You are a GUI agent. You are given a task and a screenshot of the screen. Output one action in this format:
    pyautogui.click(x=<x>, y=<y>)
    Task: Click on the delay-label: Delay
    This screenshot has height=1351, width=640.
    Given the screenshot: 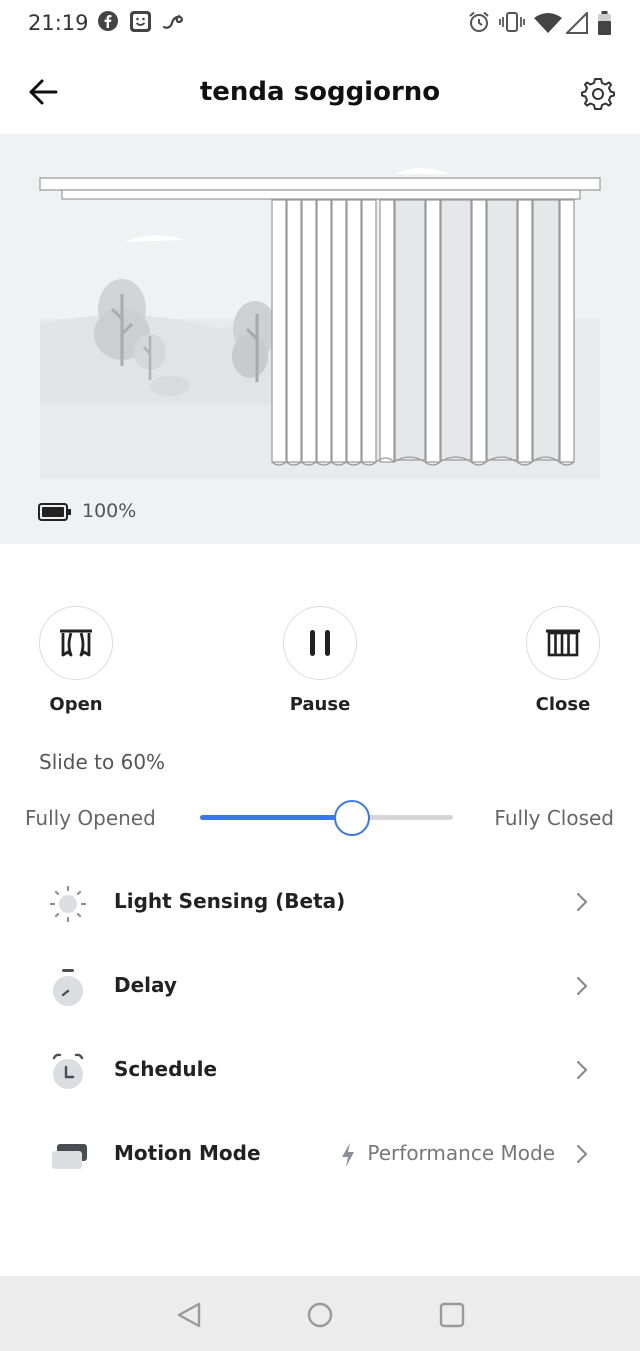 What is the action you would take?
    pyautogui.click(x=145, y=985)
    